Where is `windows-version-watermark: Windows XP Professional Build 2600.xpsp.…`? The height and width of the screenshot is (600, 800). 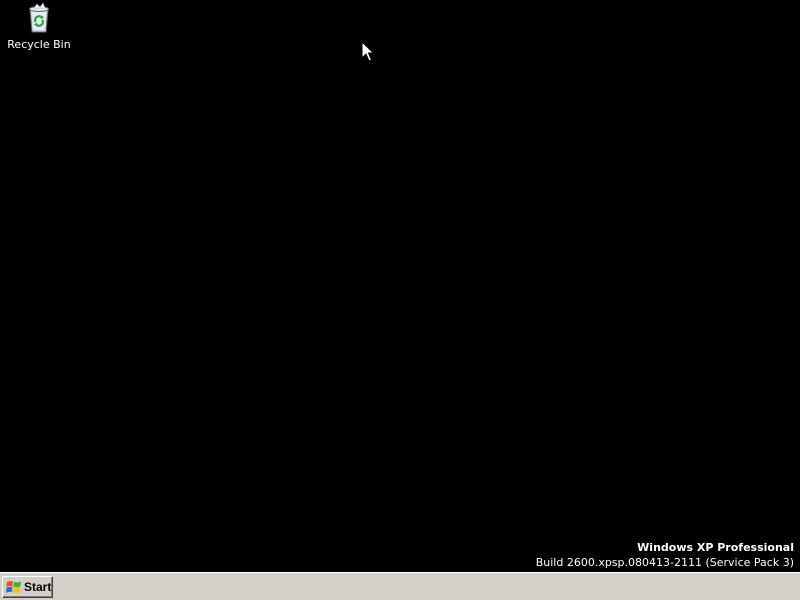 windows-version-watermark: Windows XP Professional Build 2600.xpsp.… is located at coordinates (665, 555).